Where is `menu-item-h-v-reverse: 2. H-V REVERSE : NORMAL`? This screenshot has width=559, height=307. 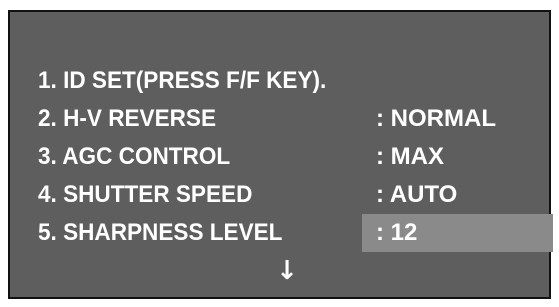
menu-item-h-v-reverse: 2. H-V REVERSE : NORMAL is located at coordinates (279, 119).